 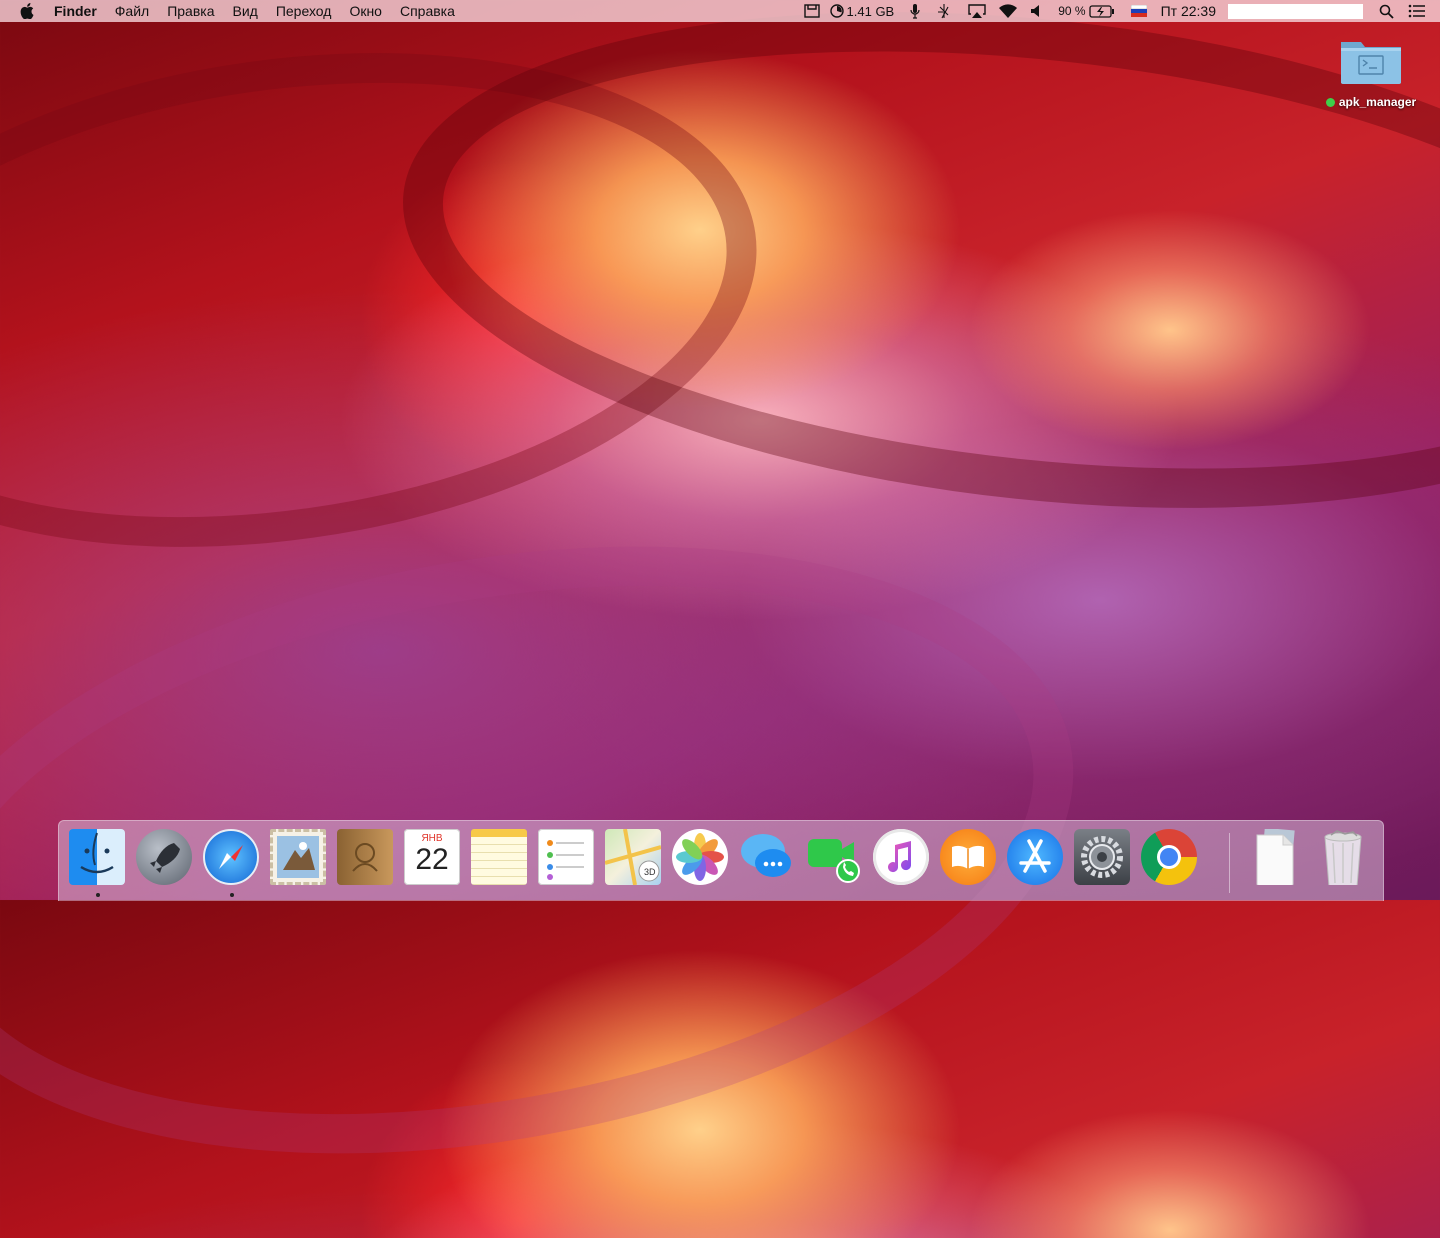 What do you see at coordinates (1229, 863) in the screenshot?
I see `dock-divider` at bounding box center [1229, 863].